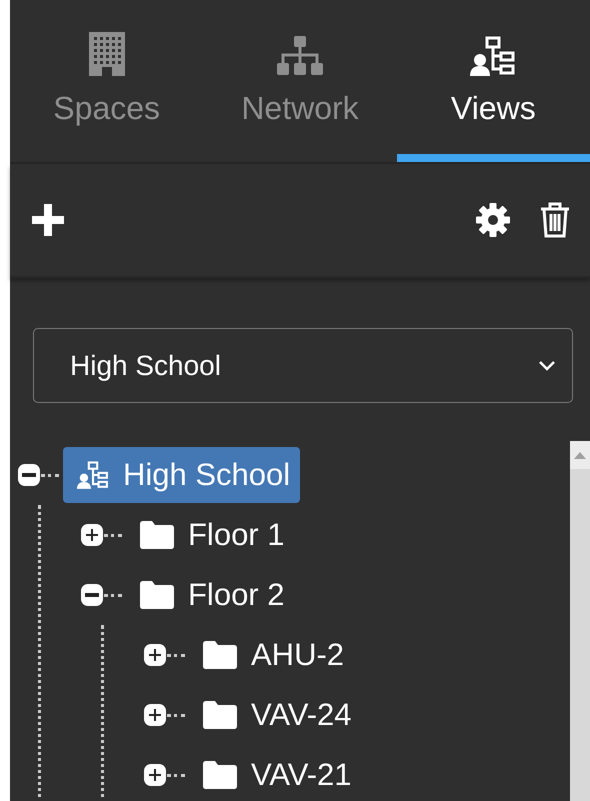  Describe the element at coordinates (275, 774) in the screenshot. I see `tree-node: VAV-21` at that location.